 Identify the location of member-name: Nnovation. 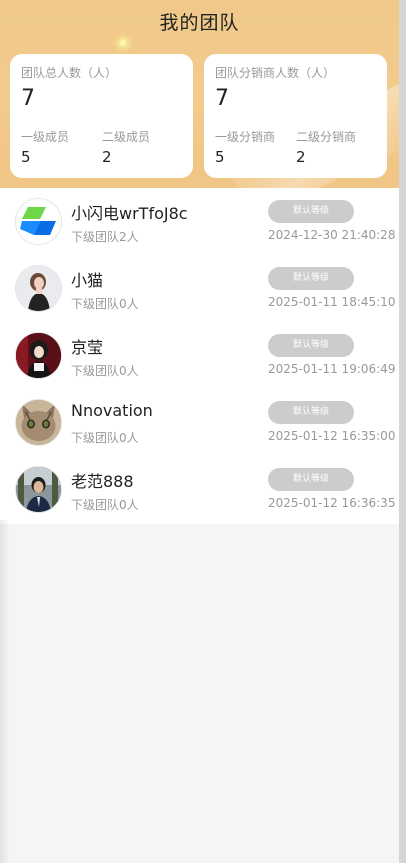
(112, 410).